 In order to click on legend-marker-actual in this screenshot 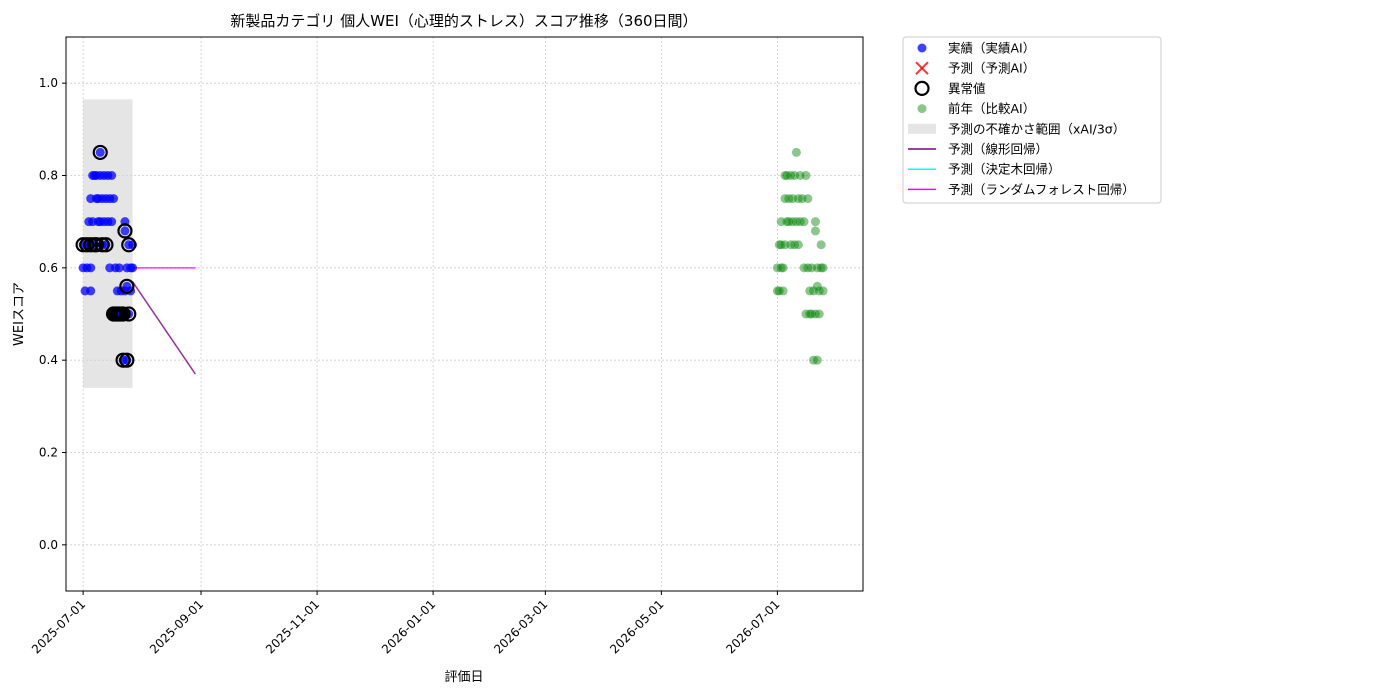, I will do `click(922, 48)`.